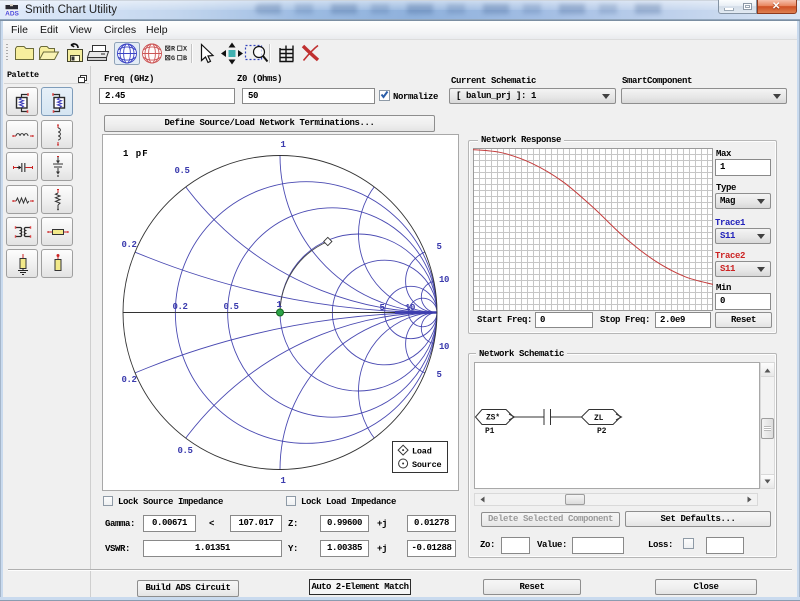  I want to click on svg-text: X, so click(185, 50).